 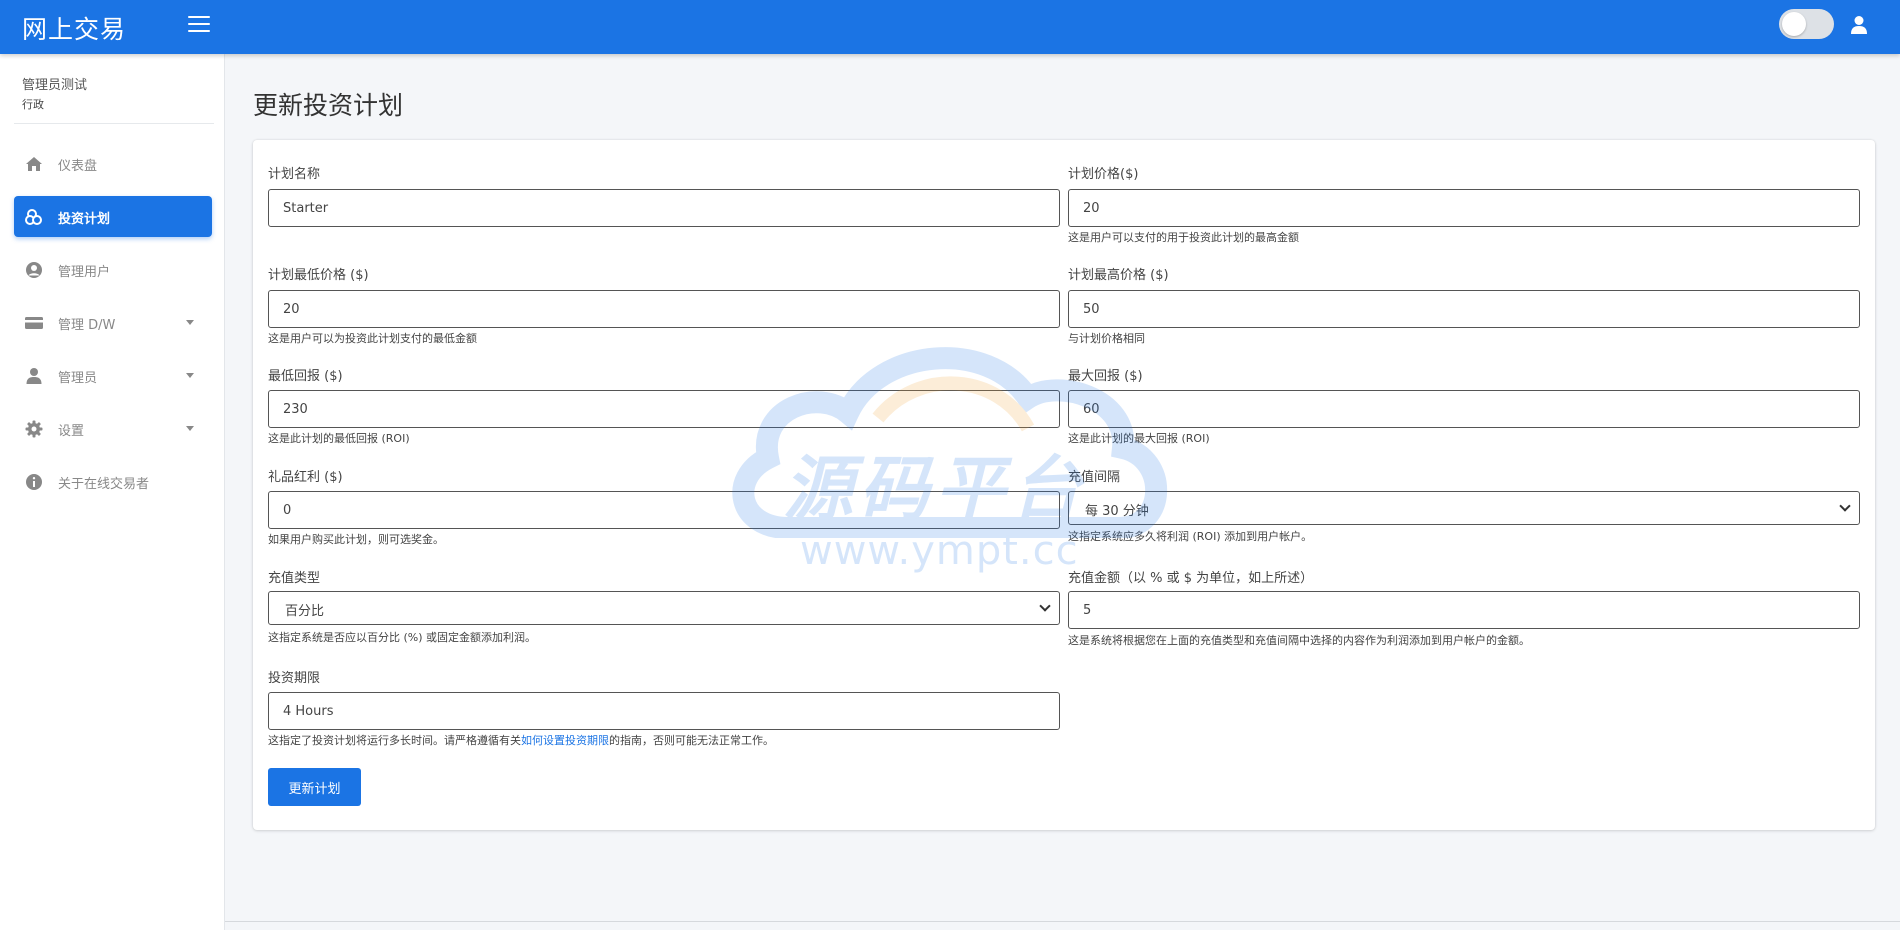 What do you see at coordinates (1094, 477) in the screenshot?
I see `topup-interval-label: 充值间隔` at bounding box center [1094, 477].